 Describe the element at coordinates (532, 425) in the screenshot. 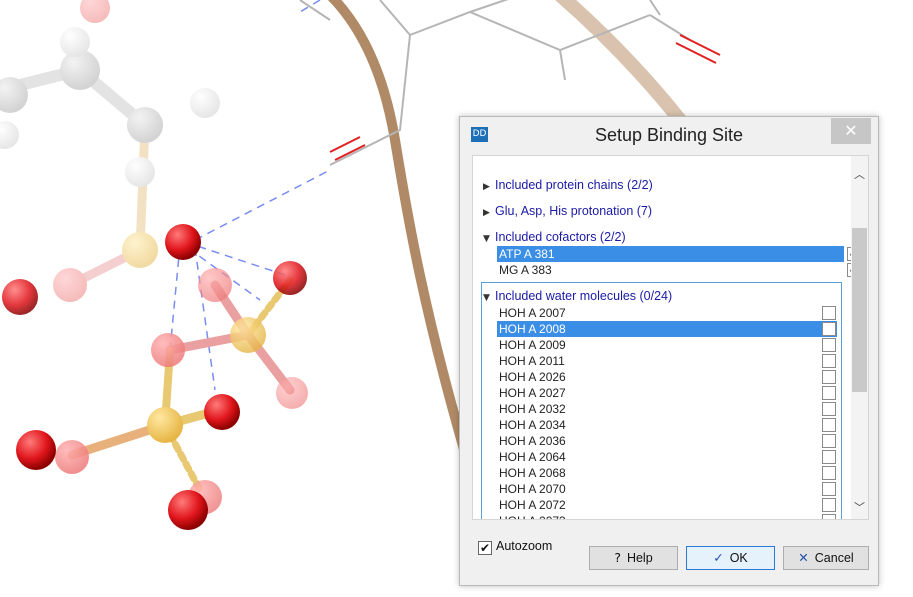

I see `list-item-label: HOH A 2034` at that location.